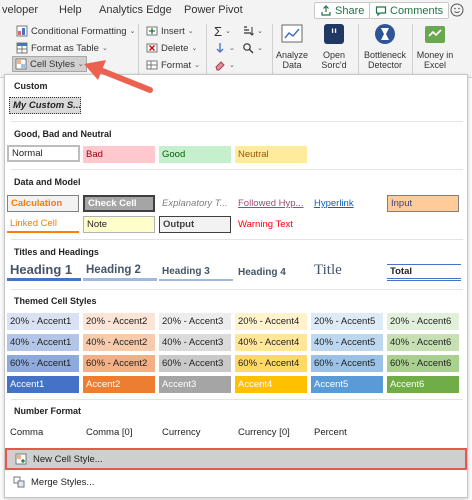 The image size is (472, 500). I want to click on format-label: Format, so click(176, 65).